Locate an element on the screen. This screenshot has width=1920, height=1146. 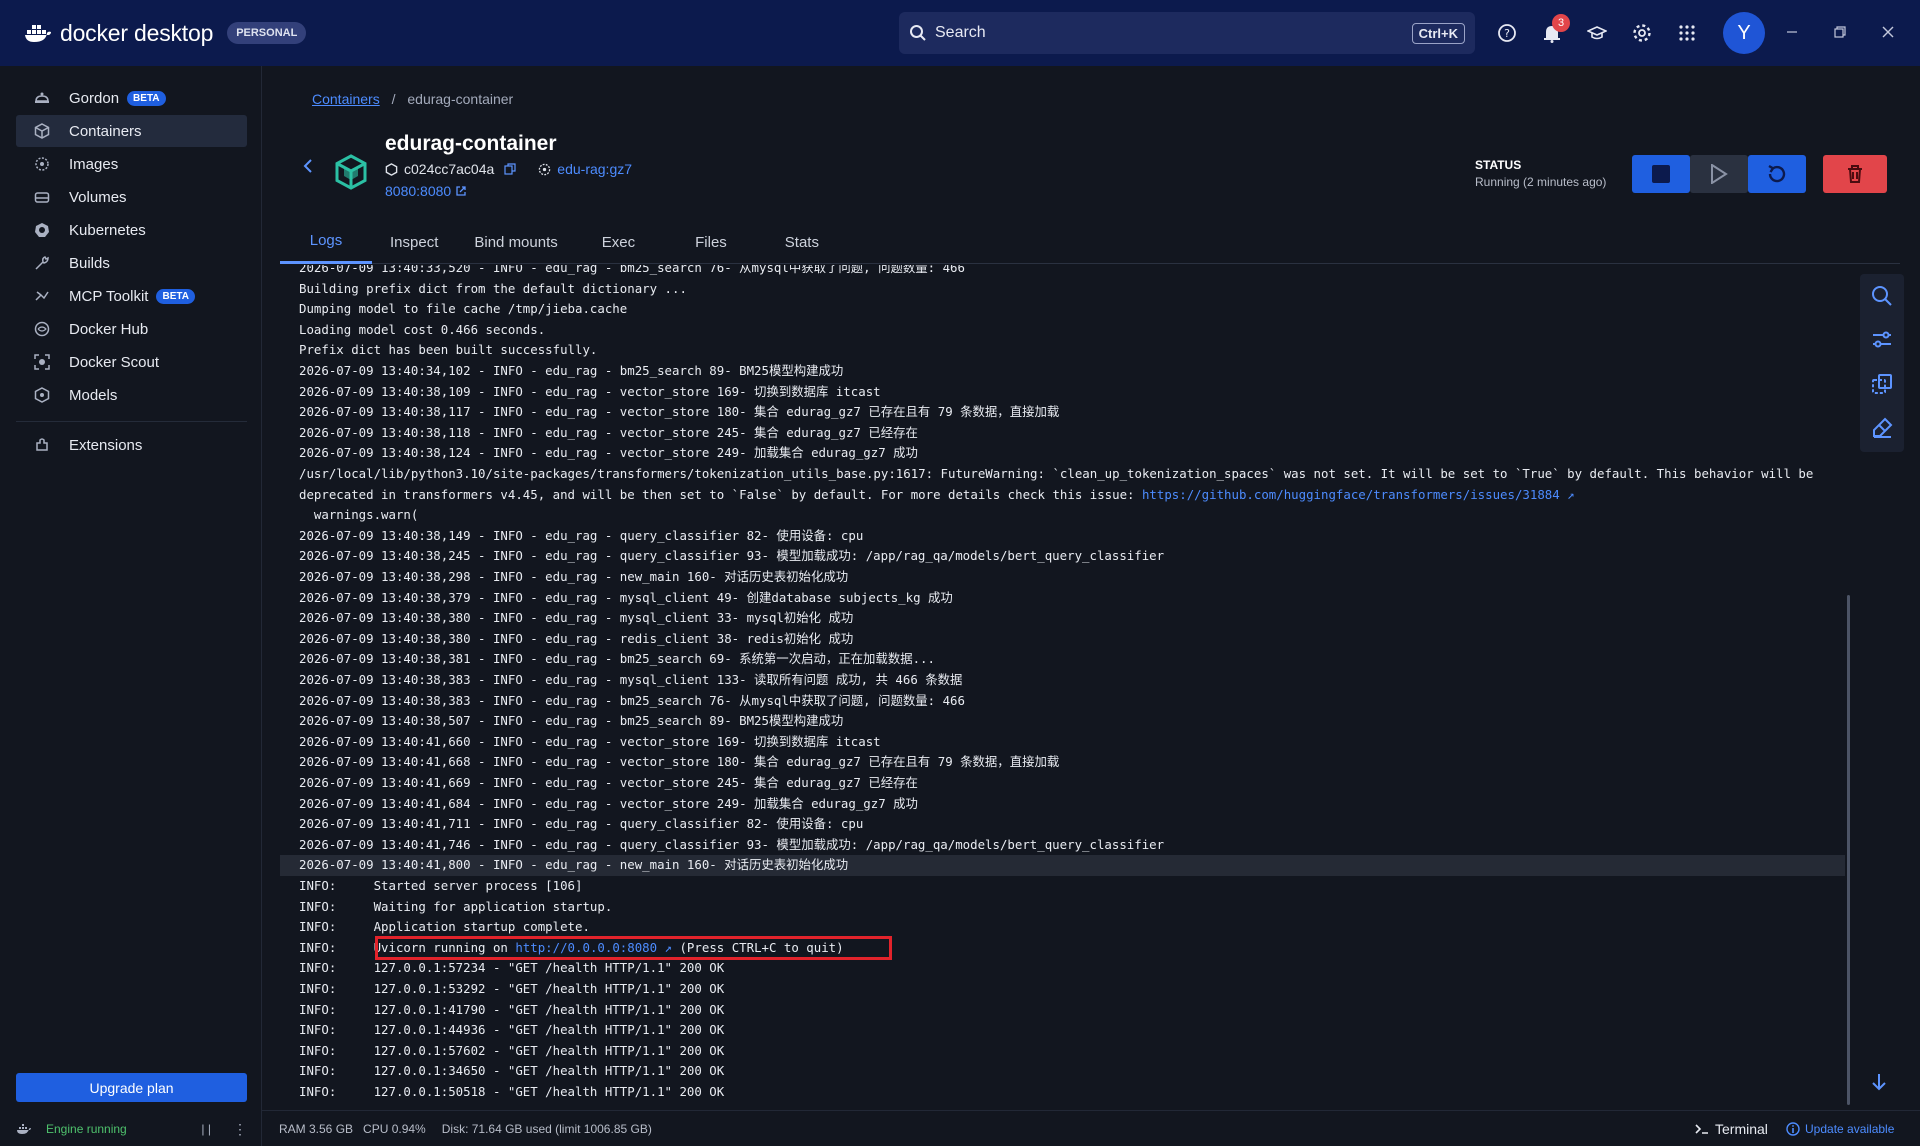
container-meta: c024cc7ac04a edu-rag:gz7 is located at coordinates (508, 169).